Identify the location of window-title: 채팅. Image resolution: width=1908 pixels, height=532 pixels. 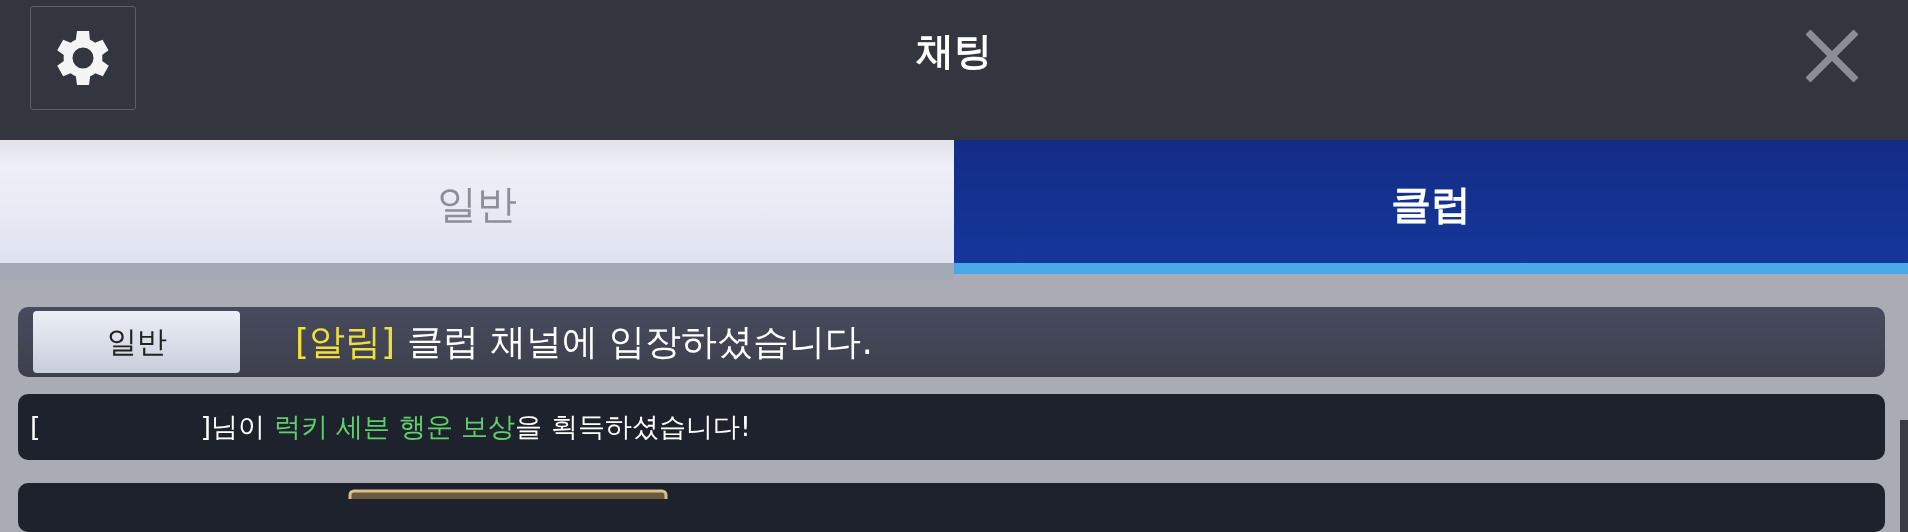
(954, 51).